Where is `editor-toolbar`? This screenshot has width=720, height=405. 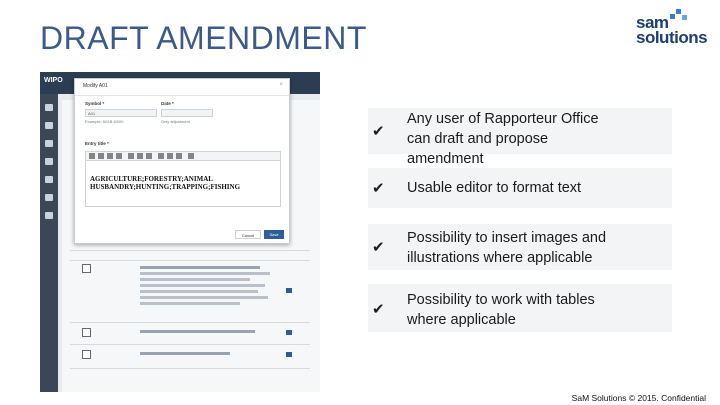 editor-toolbar is located at coordinates (183, 156).